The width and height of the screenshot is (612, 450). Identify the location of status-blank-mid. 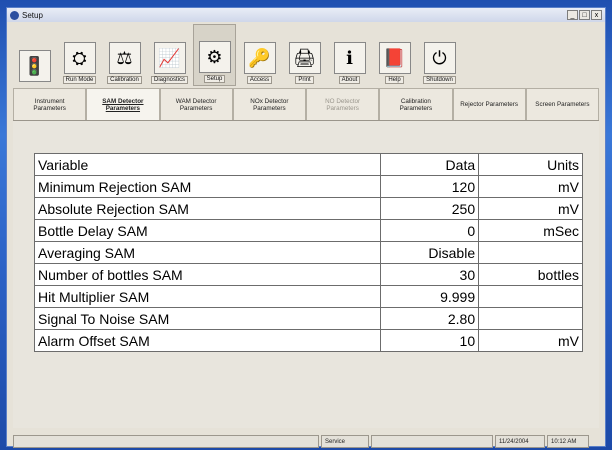
(432, 441).